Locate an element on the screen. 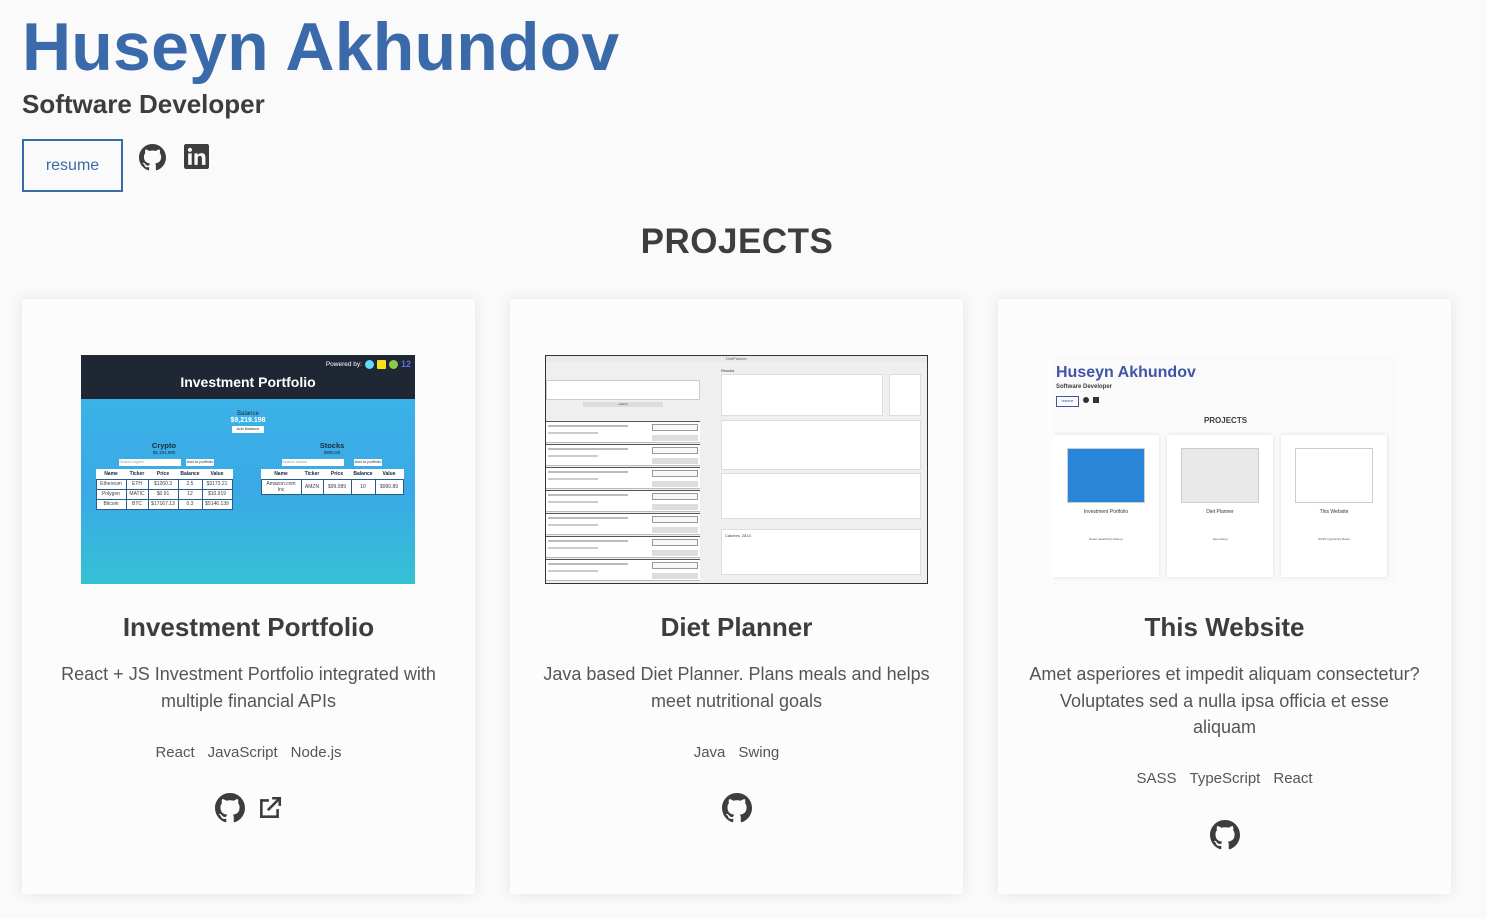 The width and height of the screenshot is (1487, 919). table-cell: $0.91 is located at coordinates (163, 494).